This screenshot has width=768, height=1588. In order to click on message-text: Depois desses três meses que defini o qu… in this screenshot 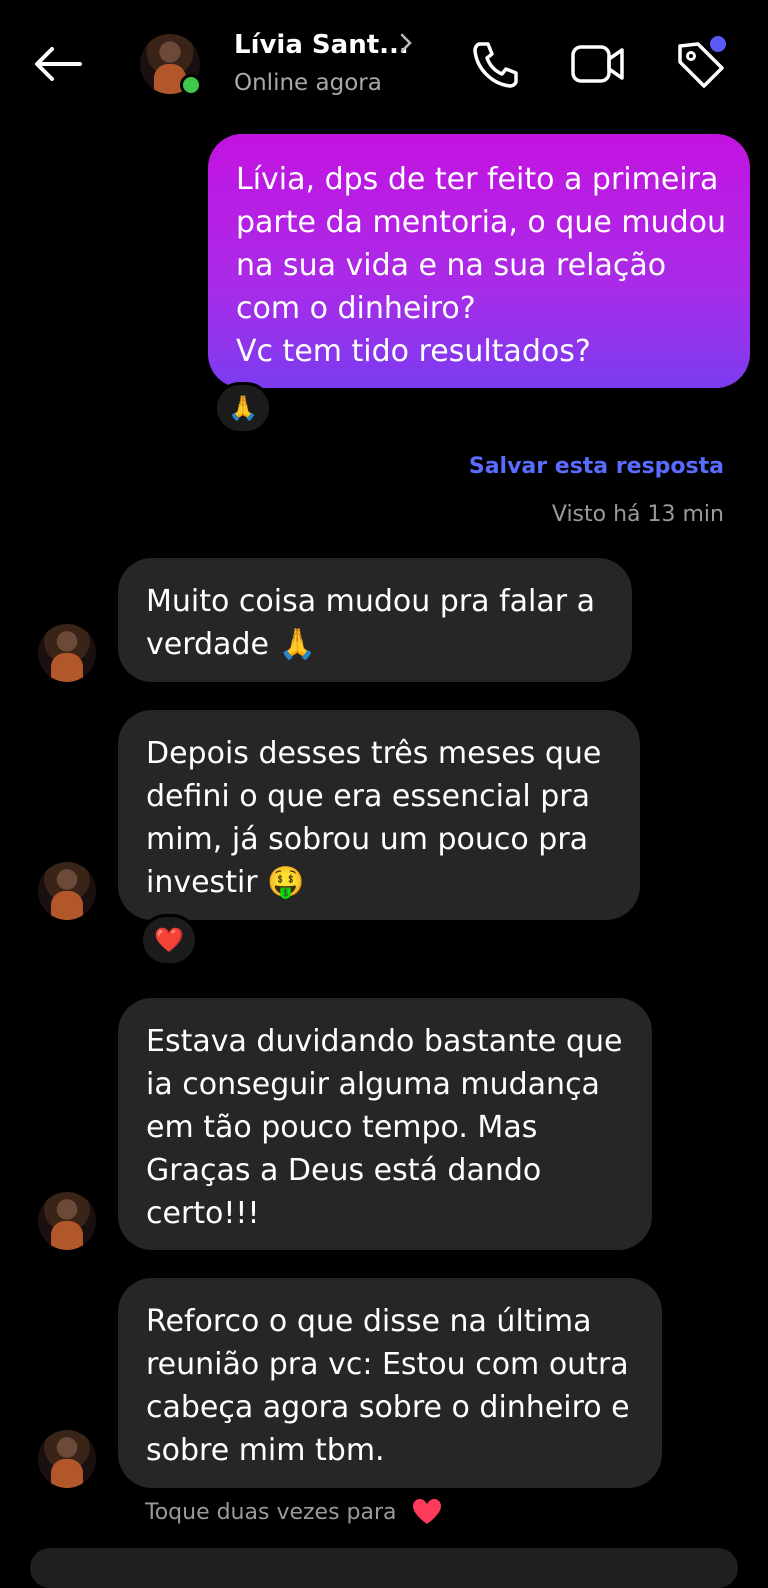, I will do `click(374, 818)`.